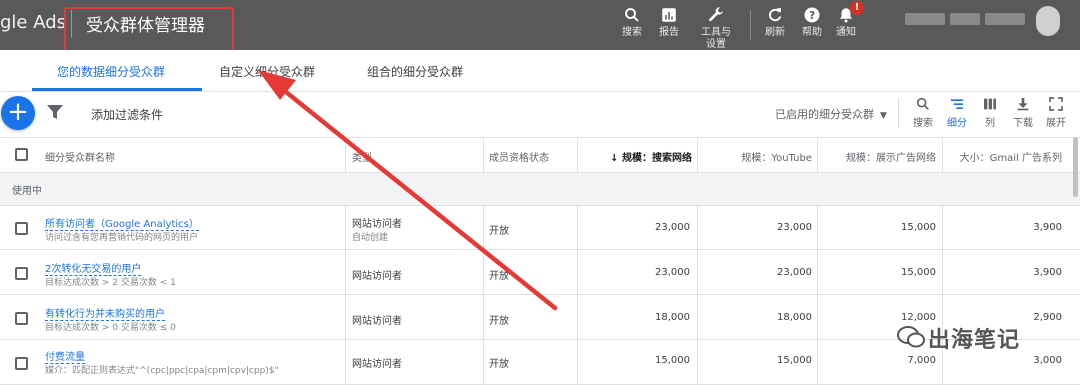  I want to click on watermark-text: 出海笔记, so click(974, 340).